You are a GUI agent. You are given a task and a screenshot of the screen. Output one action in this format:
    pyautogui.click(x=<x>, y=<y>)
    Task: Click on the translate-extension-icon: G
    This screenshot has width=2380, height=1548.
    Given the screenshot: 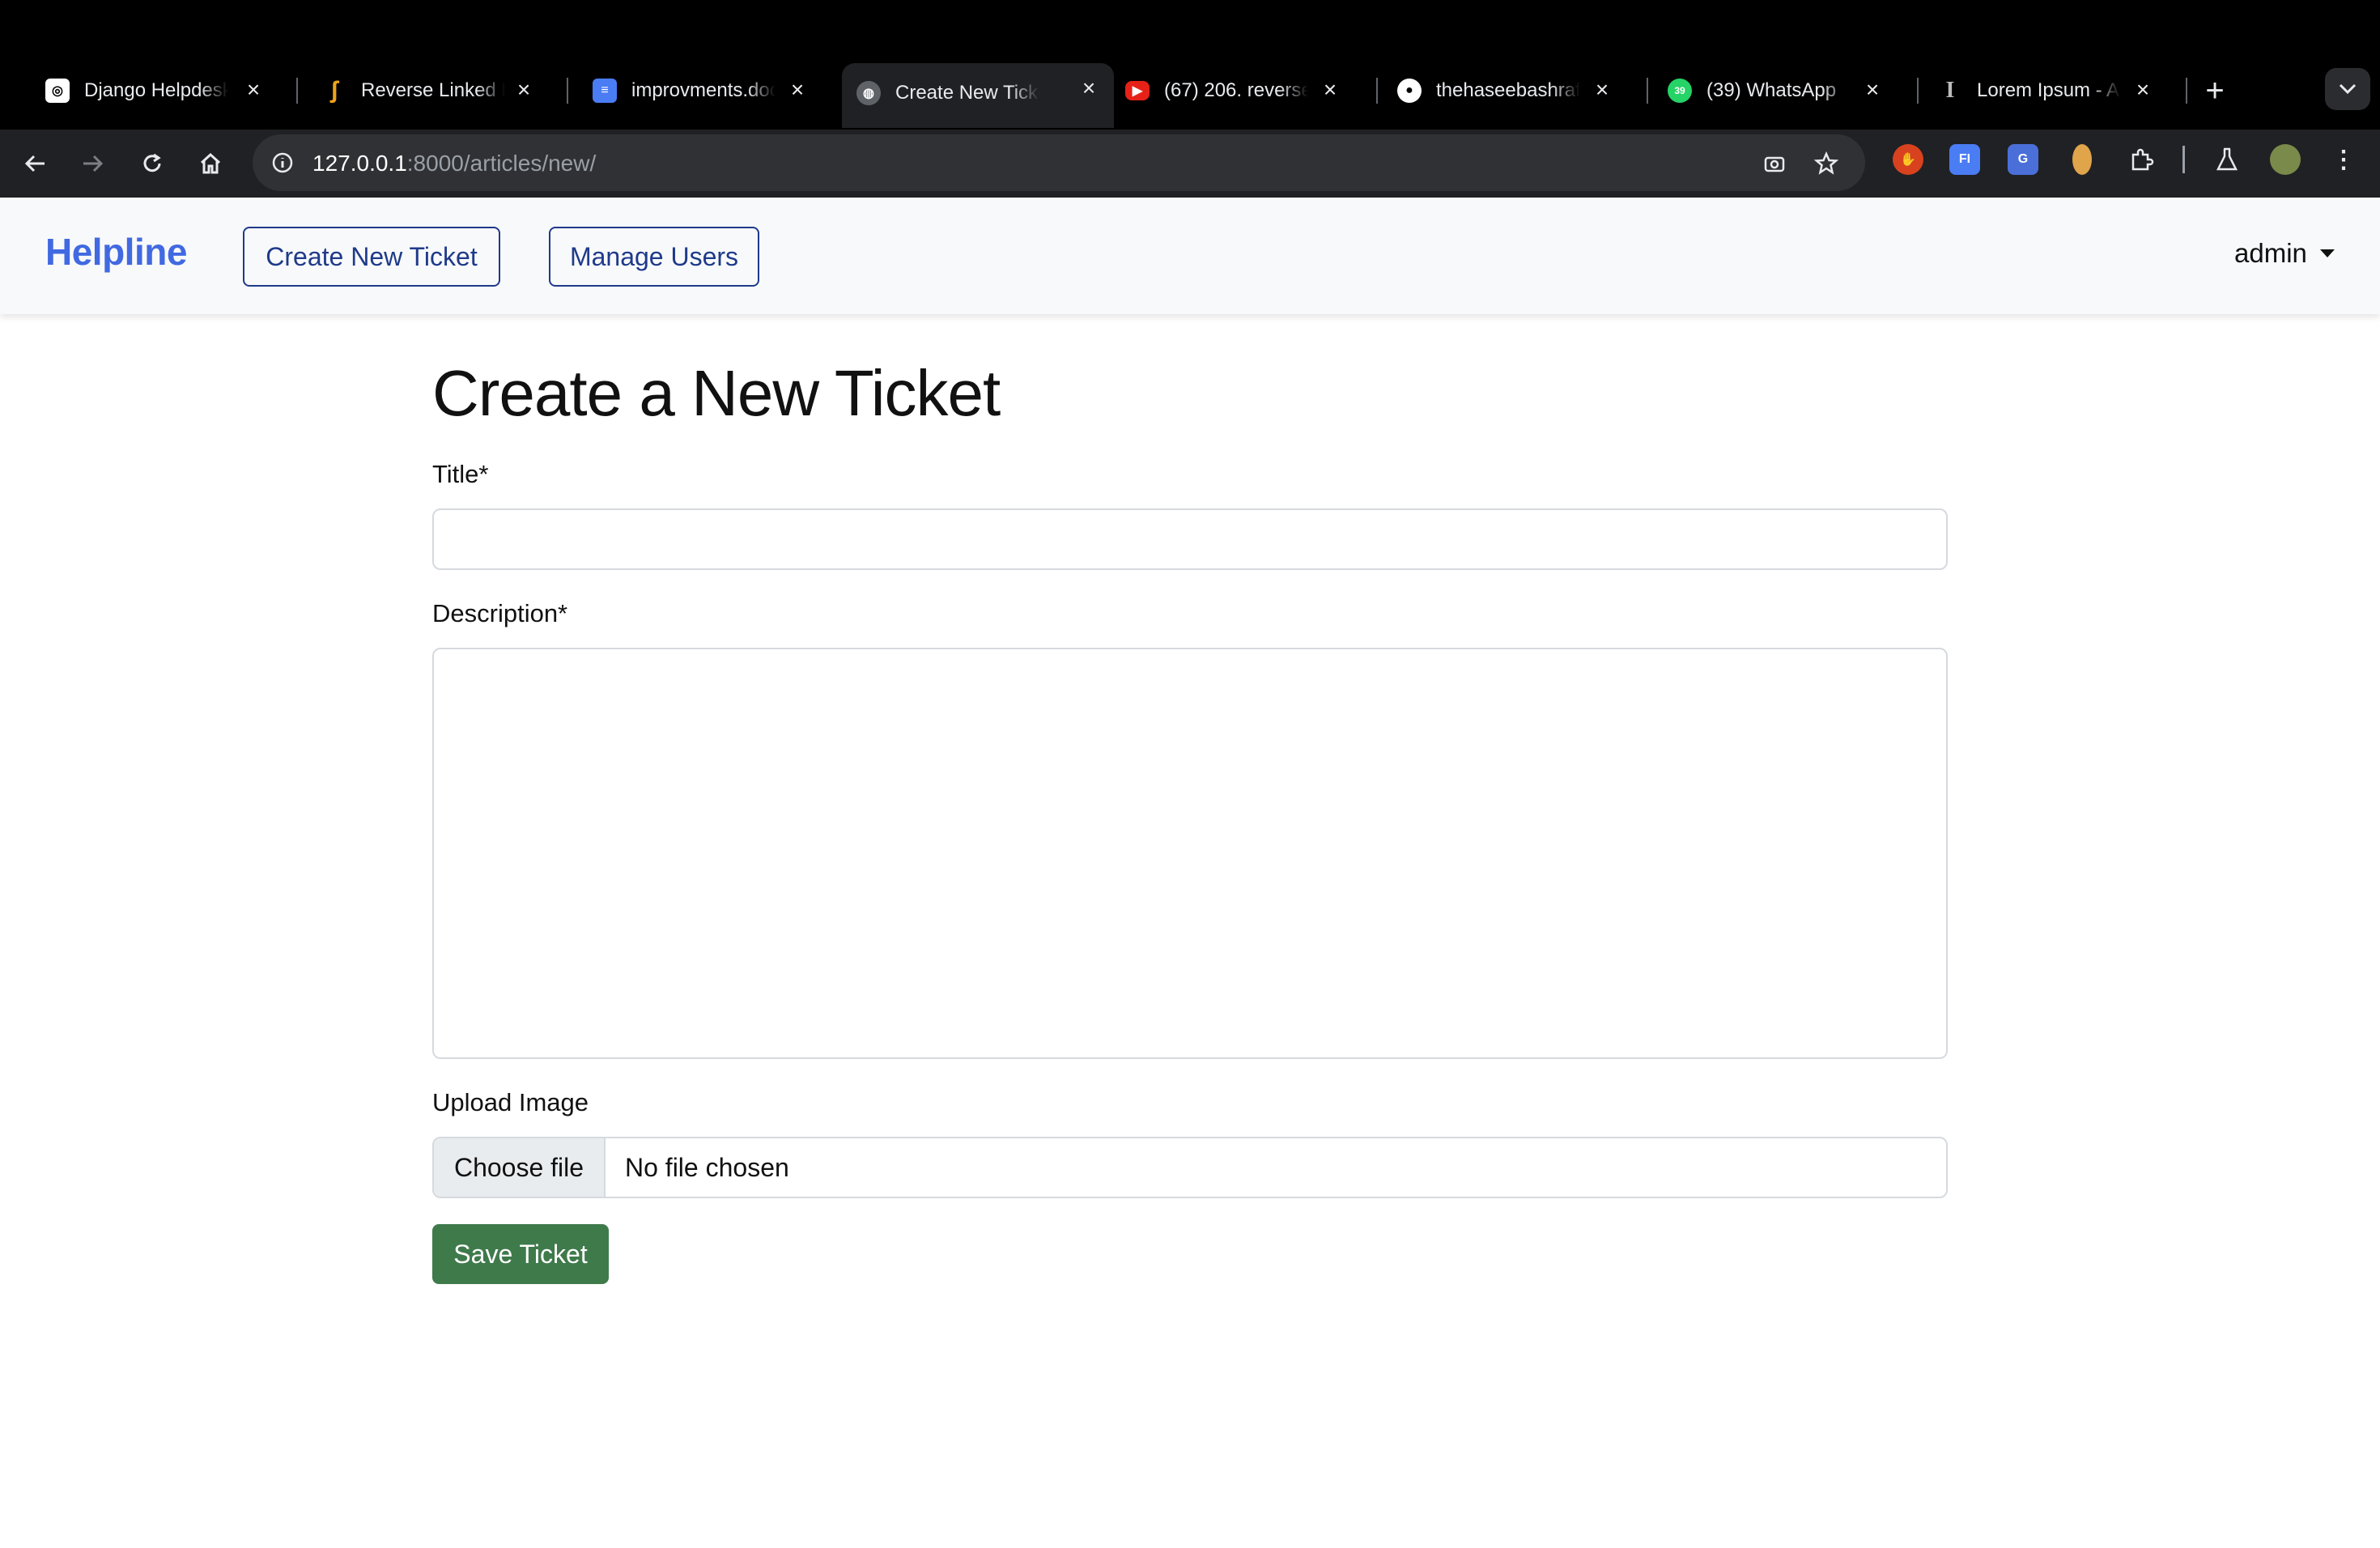 What is the action you would take?
    pyautogui.click(x=2023, y=159)
    